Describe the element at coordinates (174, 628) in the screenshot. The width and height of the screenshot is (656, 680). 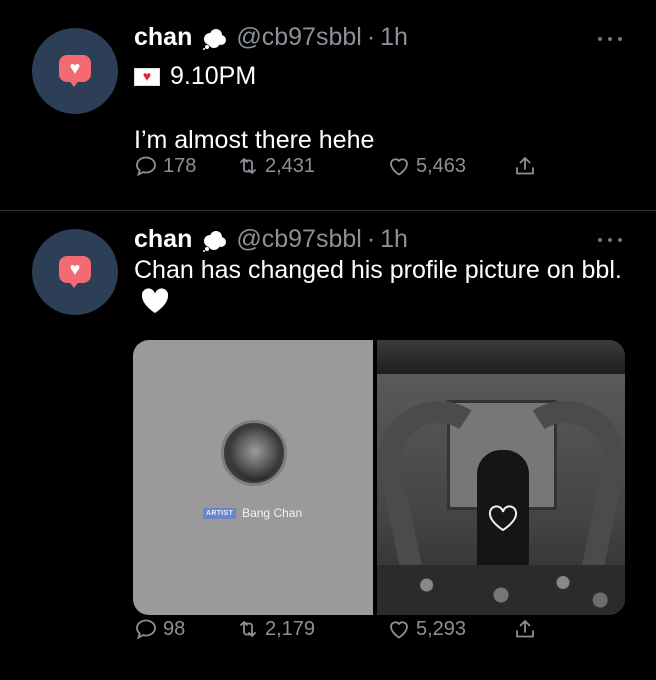
I see `reply-count: 98` at that location.